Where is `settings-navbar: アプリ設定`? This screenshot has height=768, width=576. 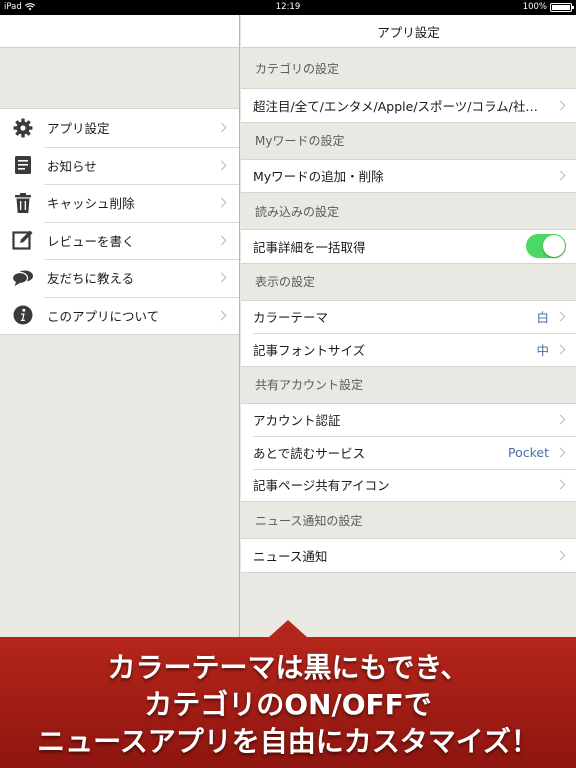 settings-navbar: アプリ設定 is located at coordinates (408, 31).